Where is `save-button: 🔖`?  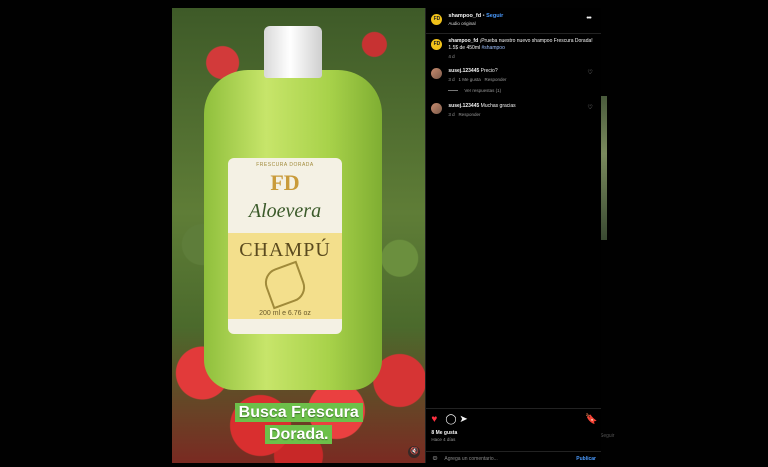 save-button: 🔖 is located at coordinates (591, 420).